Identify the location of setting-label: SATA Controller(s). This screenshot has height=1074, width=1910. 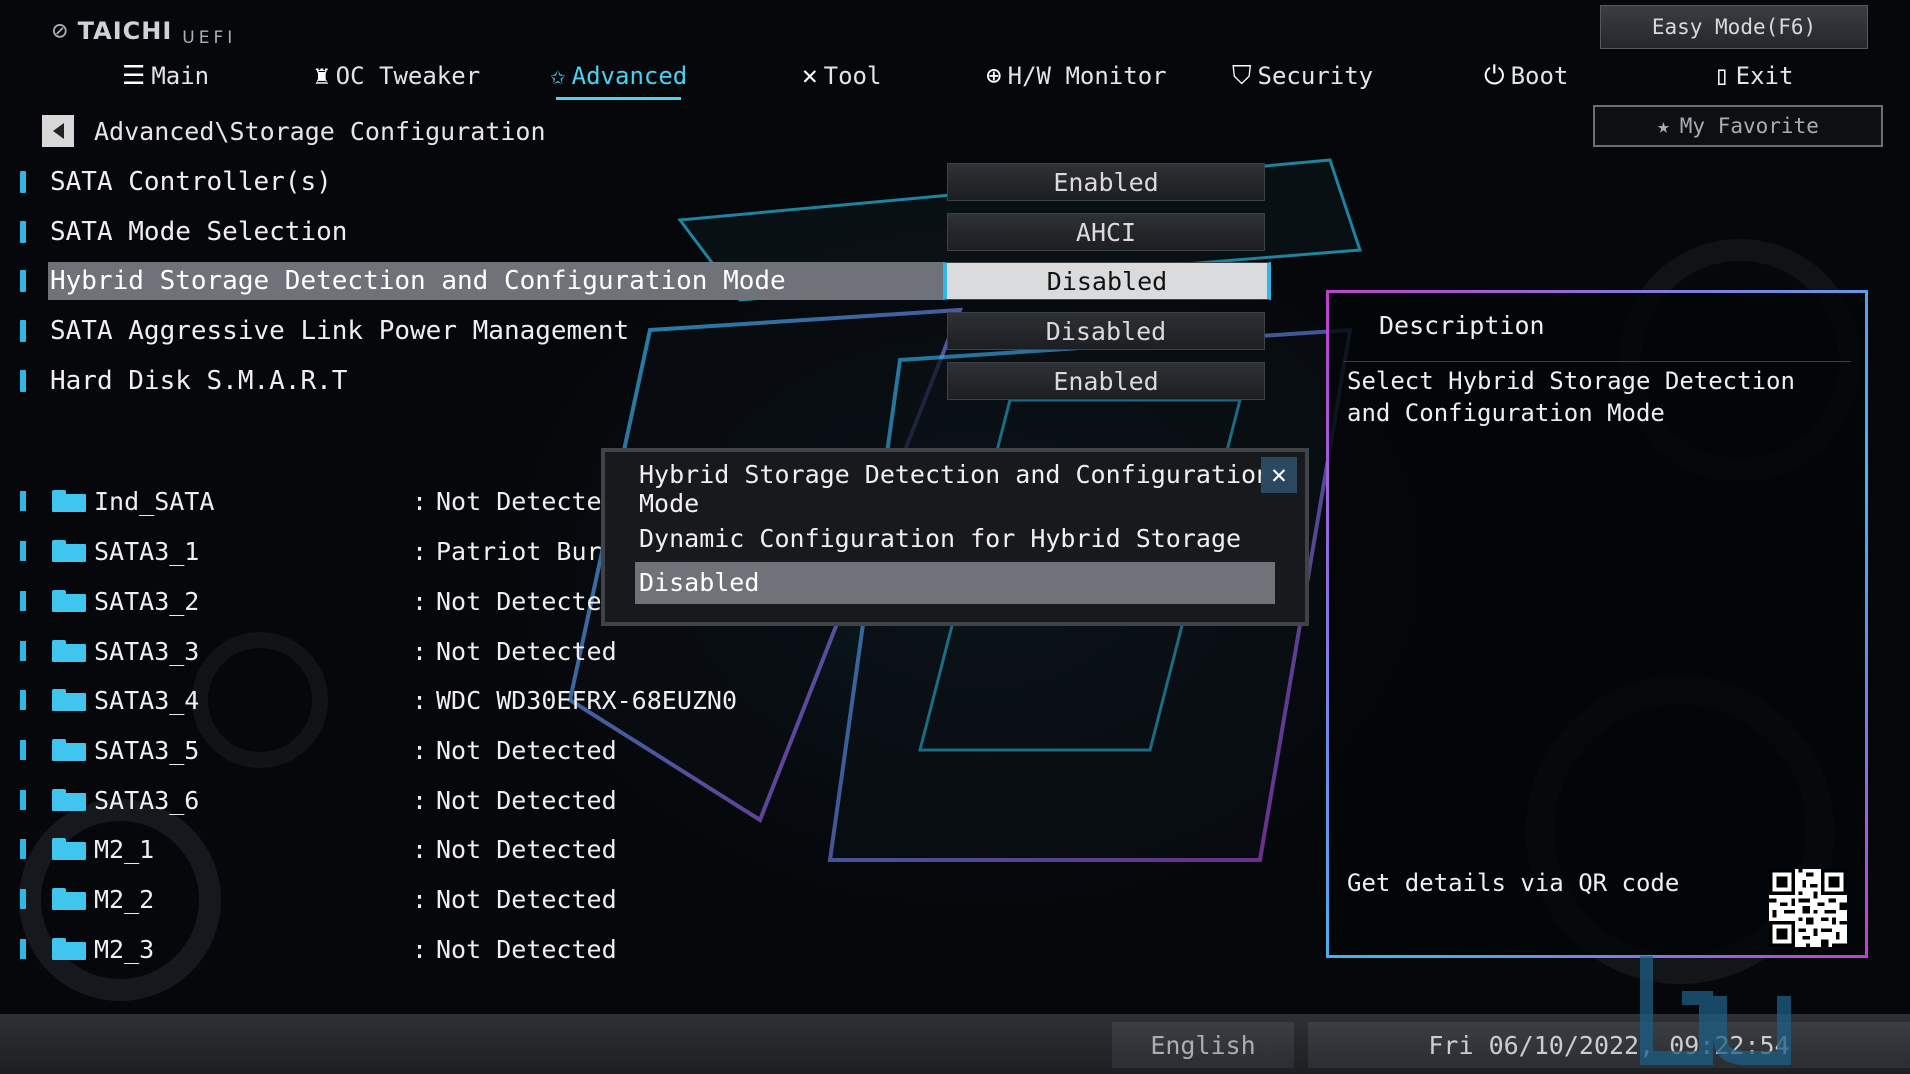
(191, 182).